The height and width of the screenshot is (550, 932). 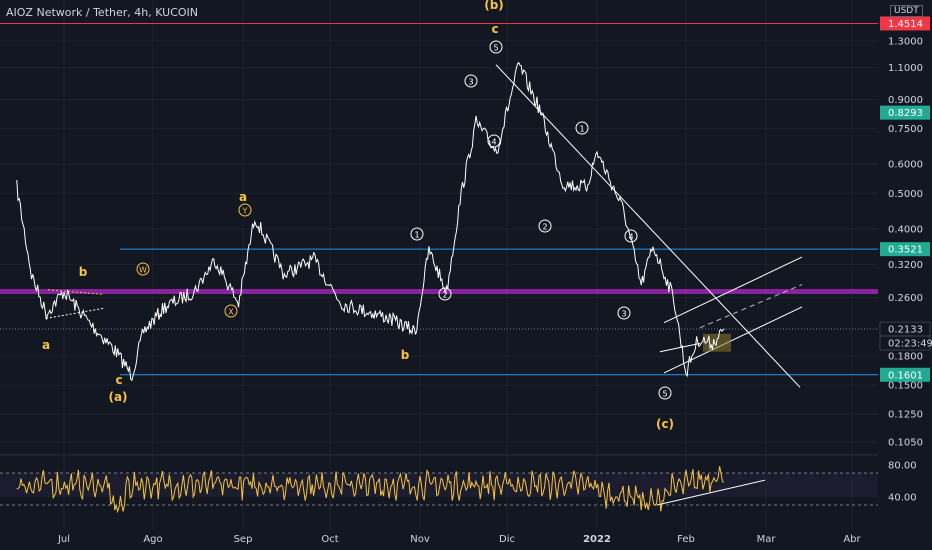 What do you see at coordinates (905, 265) in the screenshot?
I see `price-tick-label: 0.3200` at bounding box center [905, 265].